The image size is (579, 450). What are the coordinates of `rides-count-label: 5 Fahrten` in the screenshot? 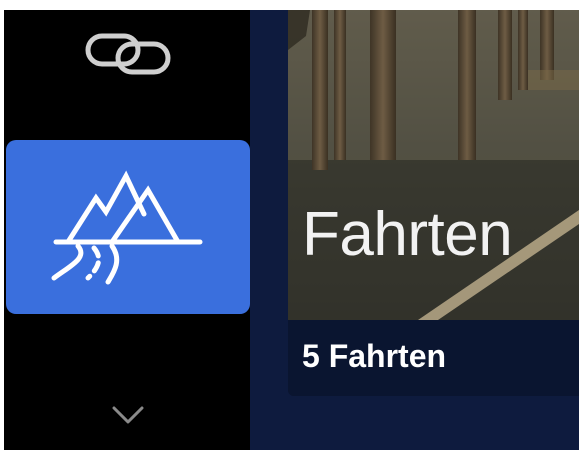 It's located at (374, 356).